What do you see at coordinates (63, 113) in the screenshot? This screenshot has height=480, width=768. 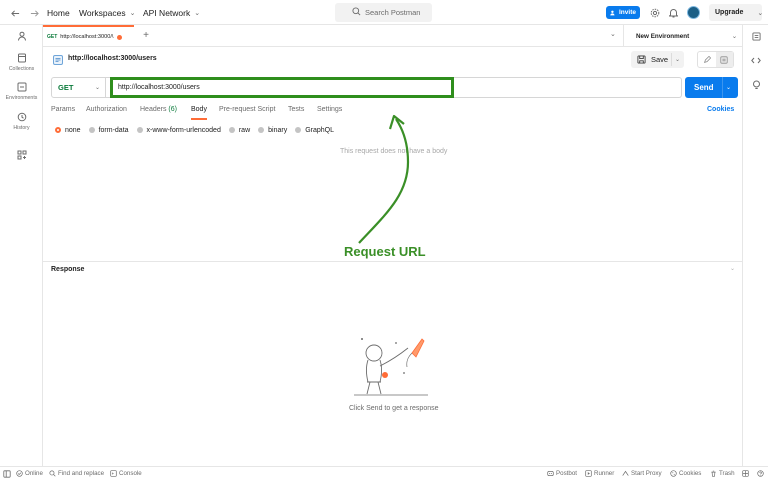 I see `tab-params: Params` at bounding box center [63, 113].